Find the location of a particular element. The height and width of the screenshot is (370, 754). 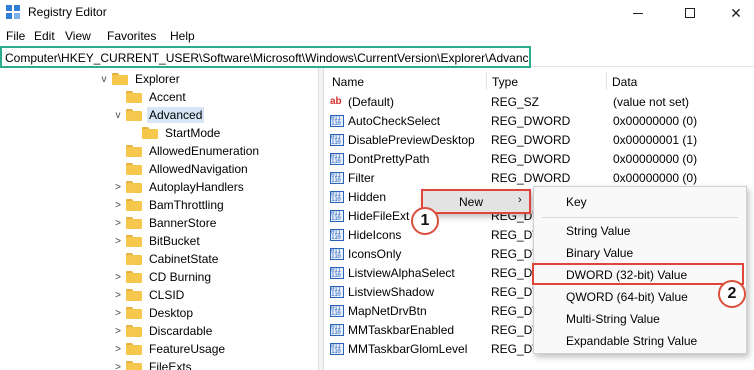

tree-item-label: Desktop is located at coordinates (171, 313).